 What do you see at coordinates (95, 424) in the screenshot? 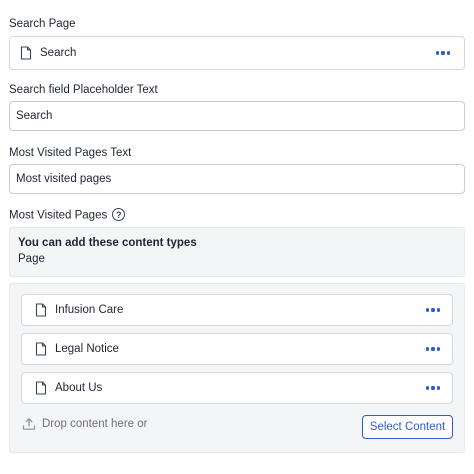
I see `drop-zone-text: Drop content here or` at bounding box center [95, 424].